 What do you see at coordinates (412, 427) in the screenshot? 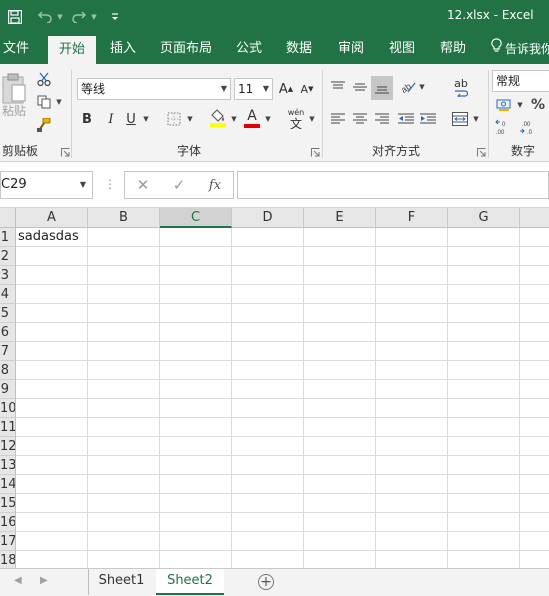
I see `cell-f11` at bounding box center [412, 427].